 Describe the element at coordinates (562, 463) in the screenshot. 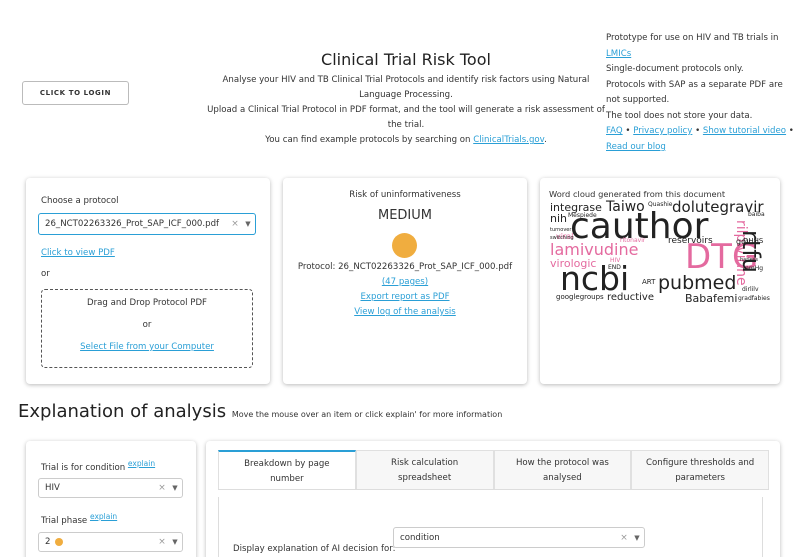

I see `tab-label-line1: How the protocol was` at that location.